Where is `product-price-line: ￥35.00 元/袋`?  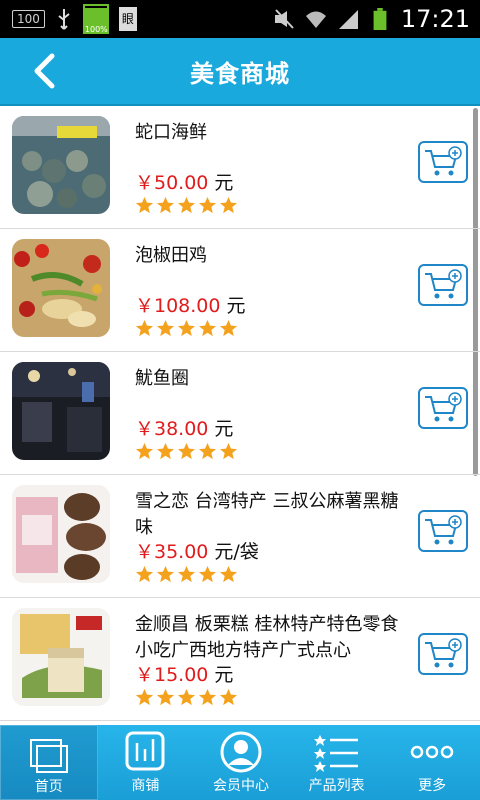
product-price-line: ￥35.00 元/袋 is located at coordinates (197, 550).